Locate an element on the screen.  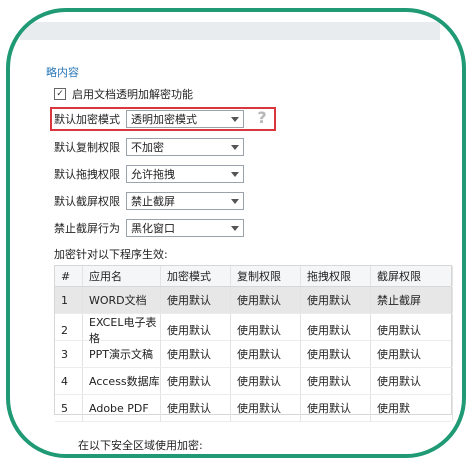
section-title: 略内容 is located at coordinates (62, 72).